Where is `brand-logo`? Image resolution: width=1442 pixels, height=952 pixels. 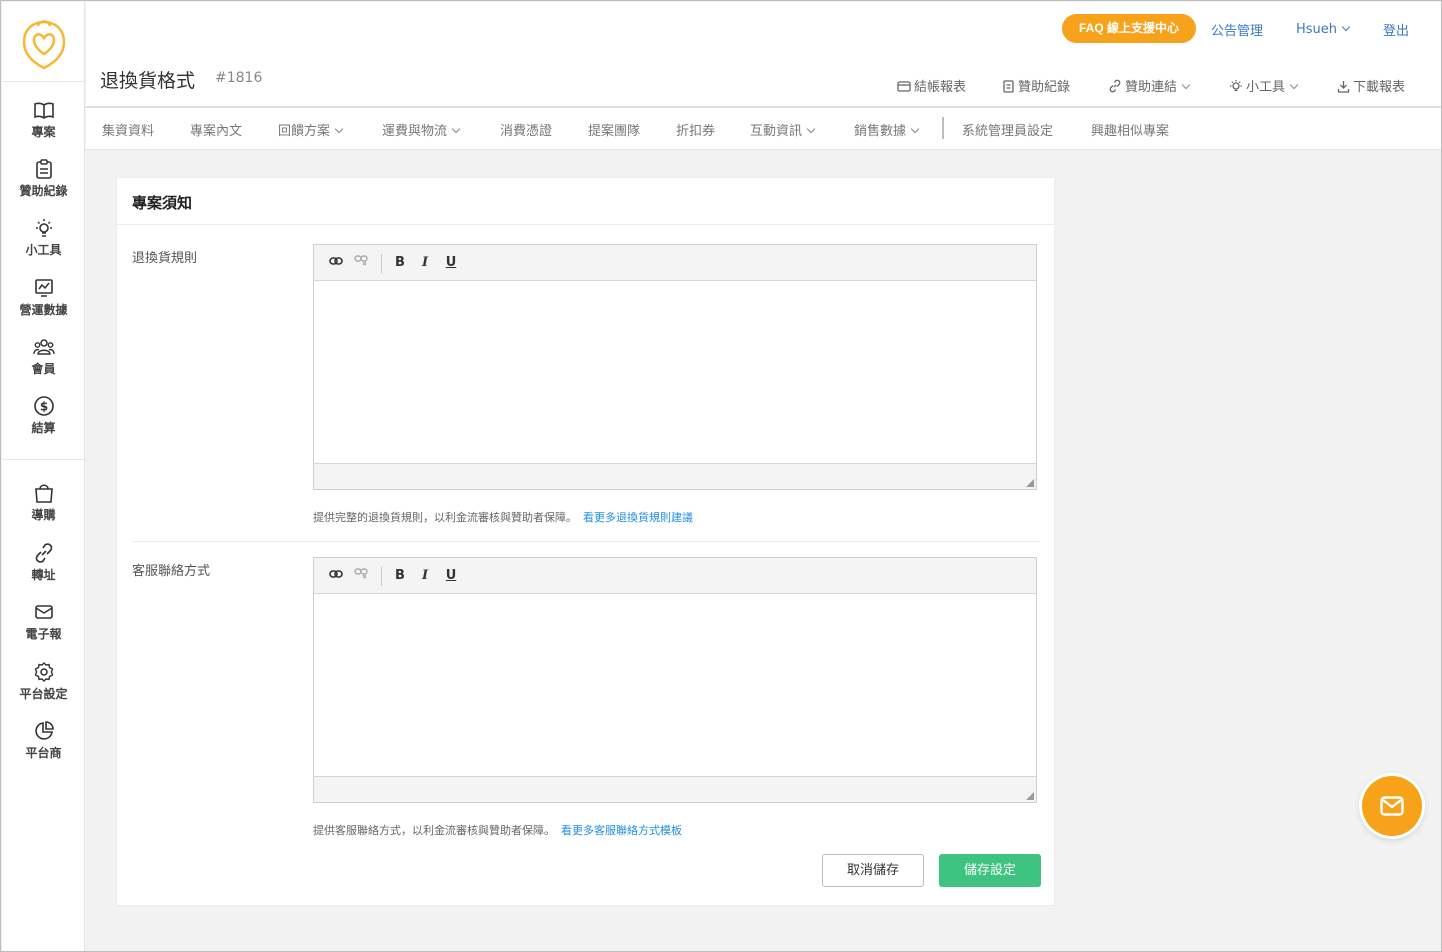
brand-logo is located at coordinates (44, 44).